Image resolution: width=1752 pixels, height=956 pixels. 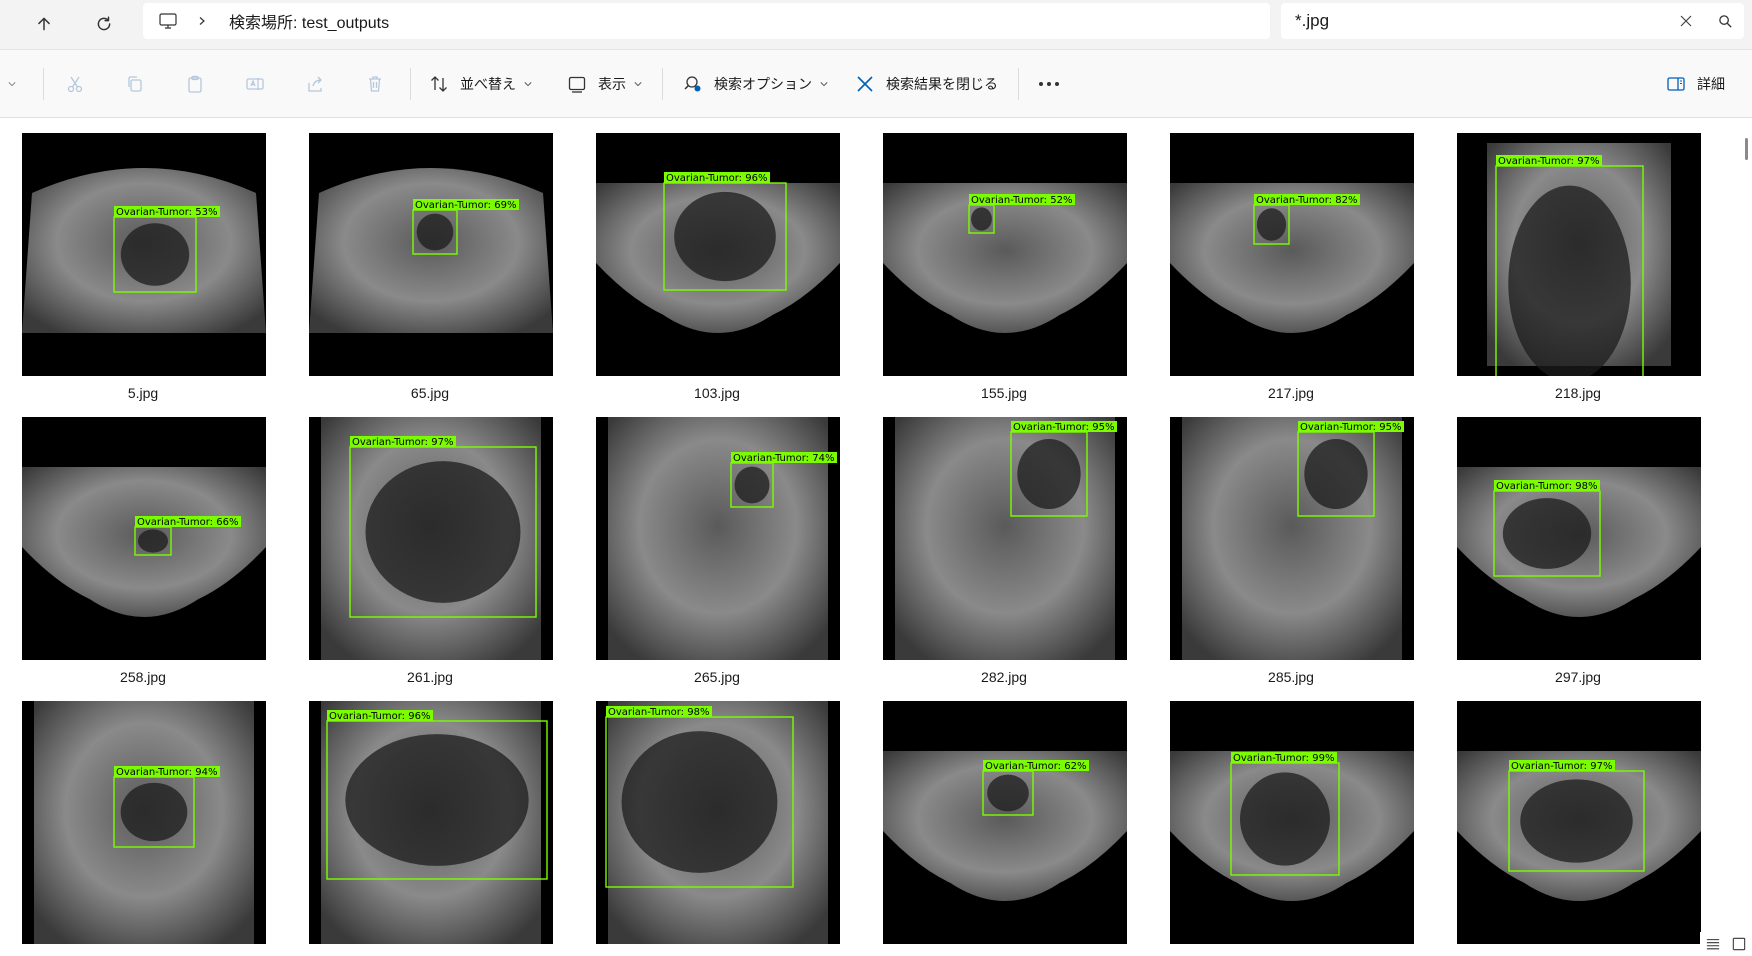 I want to click on address-bar: 検索場所: test_outputs, so click(x=706, y=21).